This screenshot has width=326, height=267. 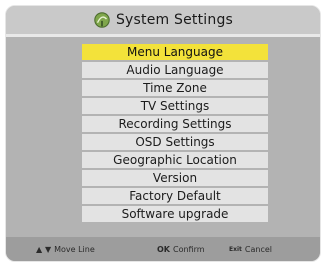 I want to click on menu-item-audio-language: Audio Language, so click(x=175, y=70).